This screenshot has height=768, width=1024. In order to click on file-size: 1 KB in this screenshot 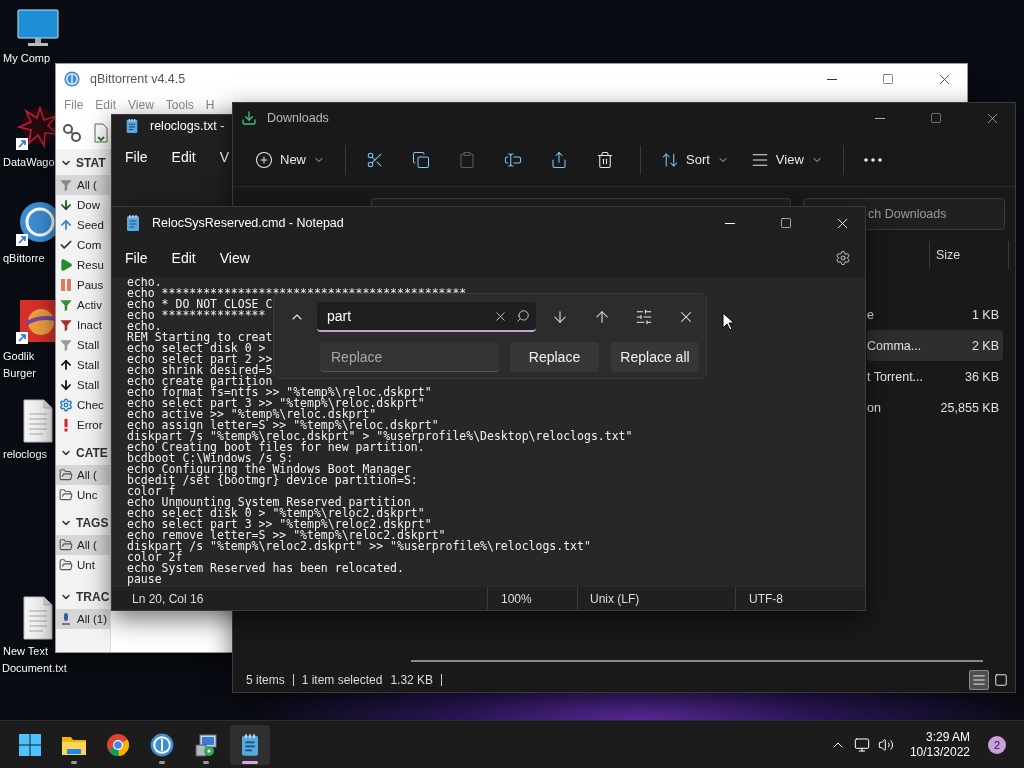, I will do `click(985, 314)`.